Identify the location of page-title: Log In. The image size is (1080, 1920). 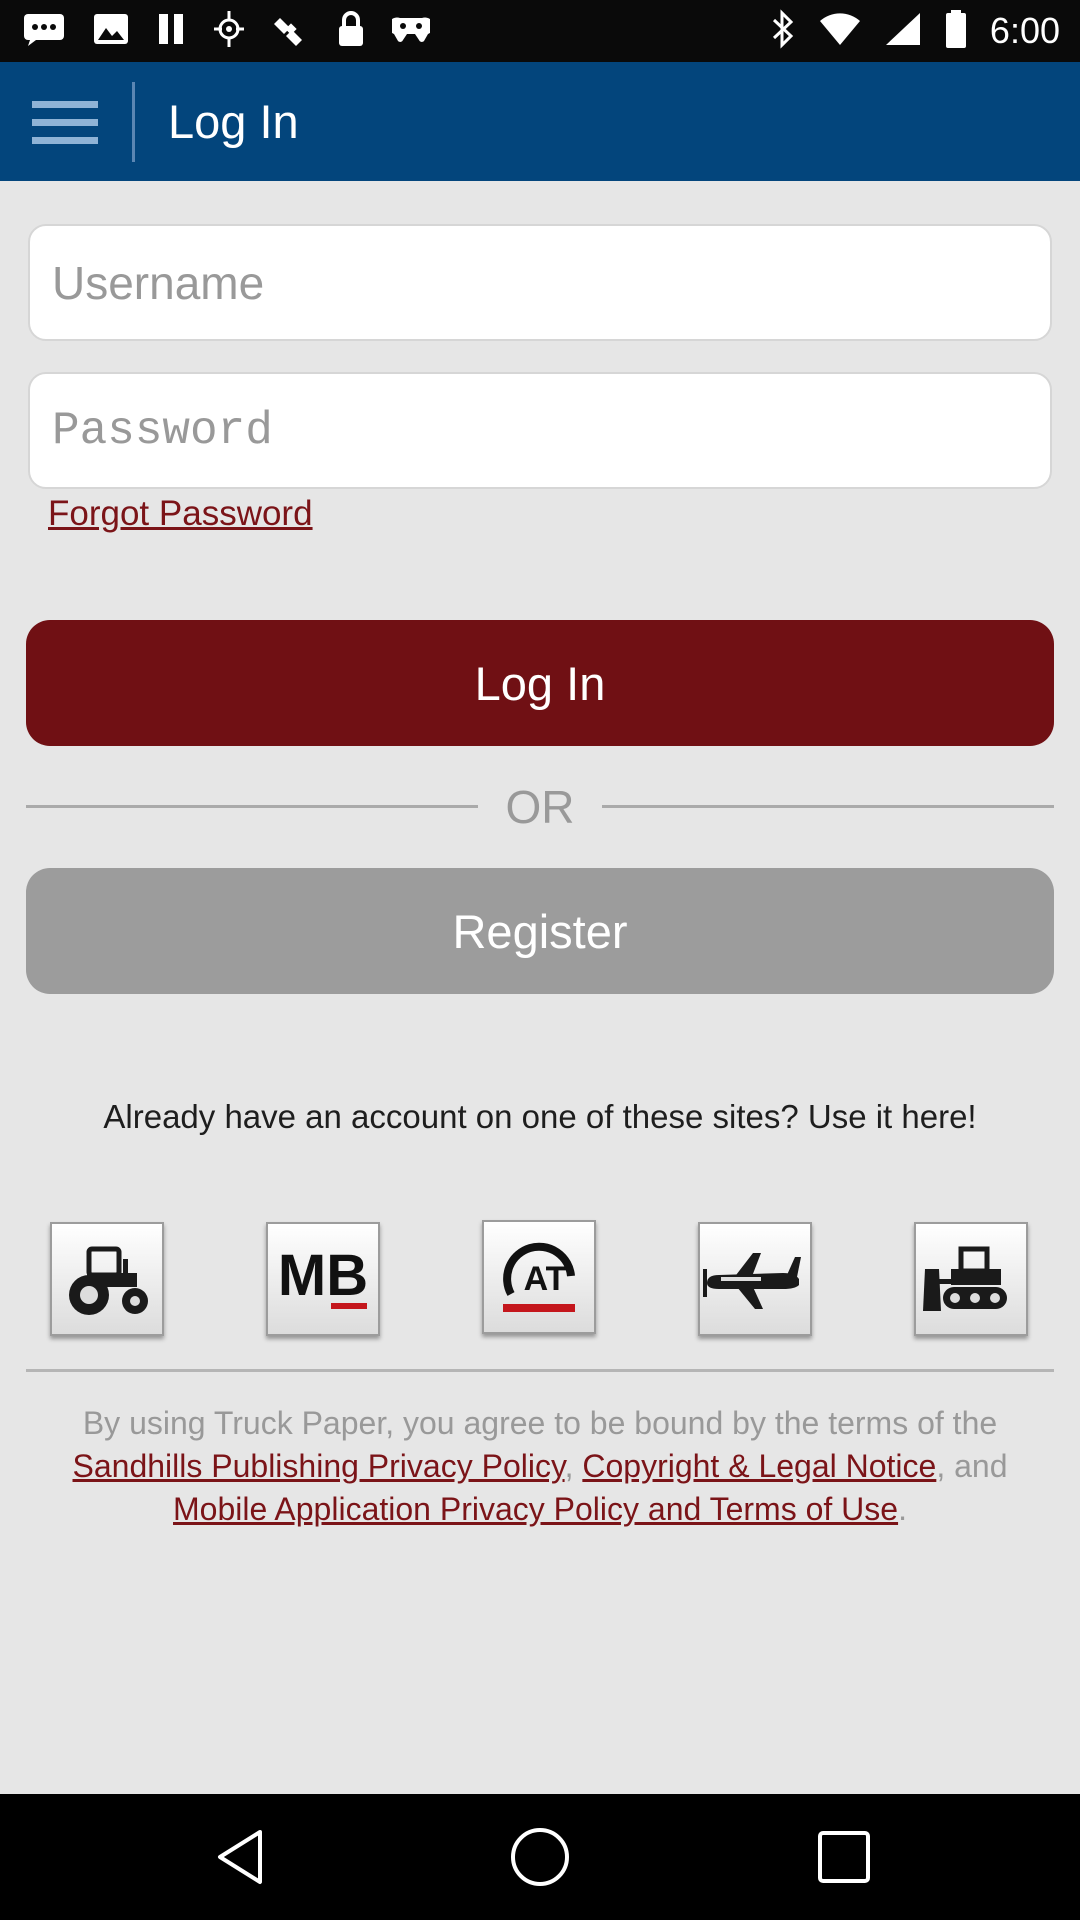
(233, 121).